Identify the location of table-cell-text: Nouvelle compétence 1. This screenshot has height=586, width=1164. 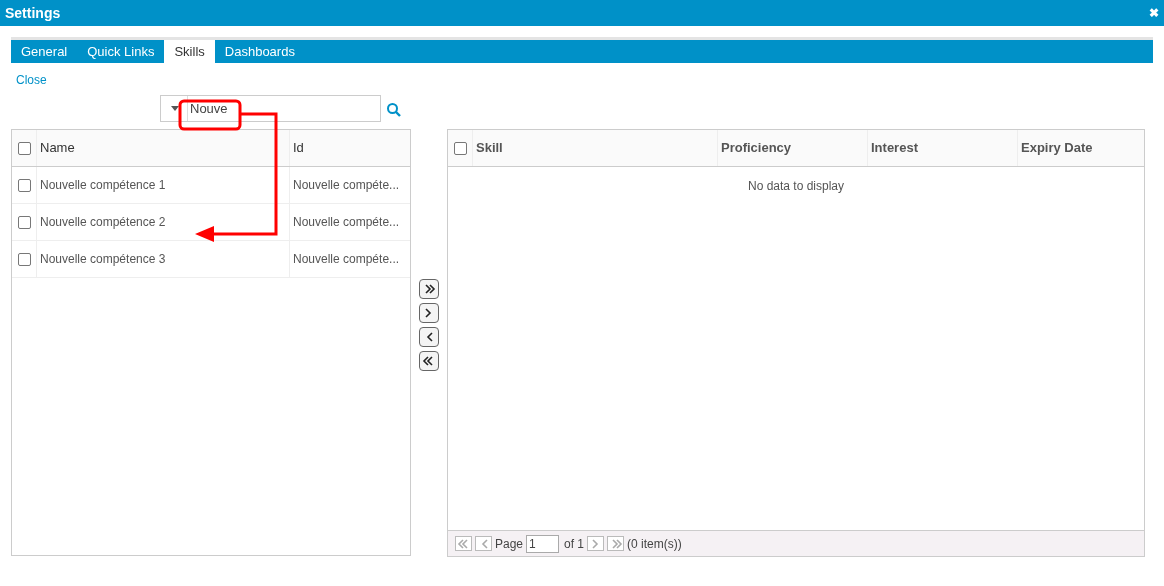
(103, 185).